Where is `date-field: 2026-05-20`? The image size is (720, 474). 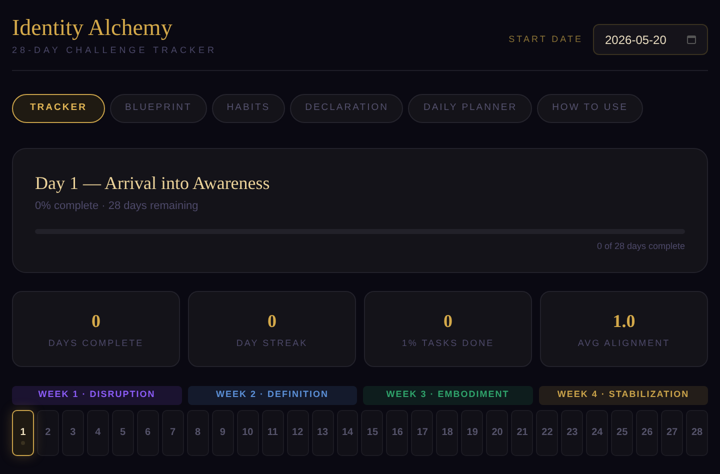
date-field: 2026-05-20 is located at coordinates (650, 39).